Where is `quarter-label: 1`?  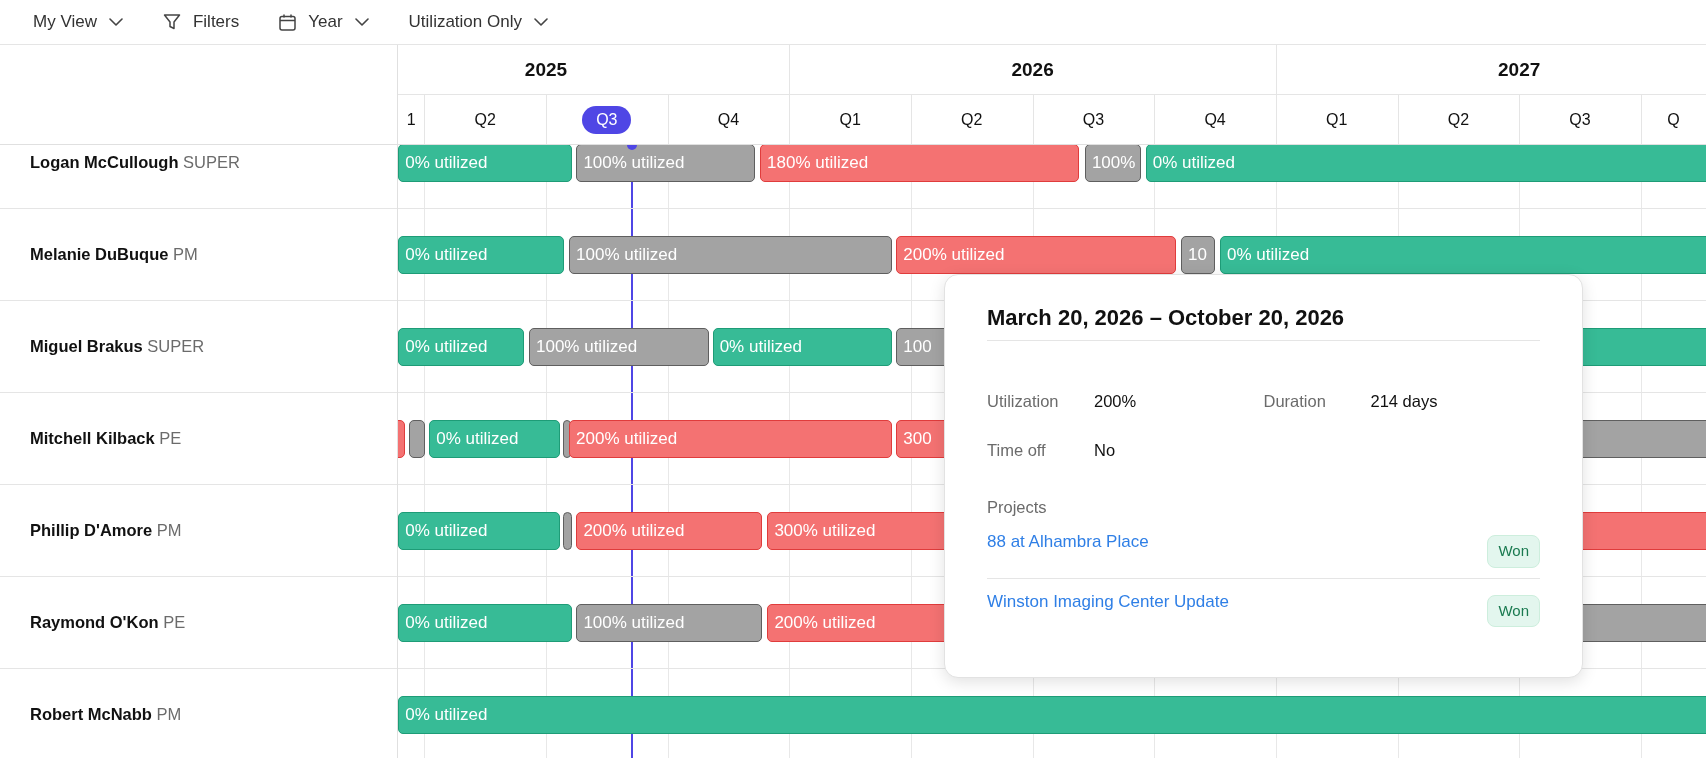
quarter-label: 1 is located at coordinates (411, 120).